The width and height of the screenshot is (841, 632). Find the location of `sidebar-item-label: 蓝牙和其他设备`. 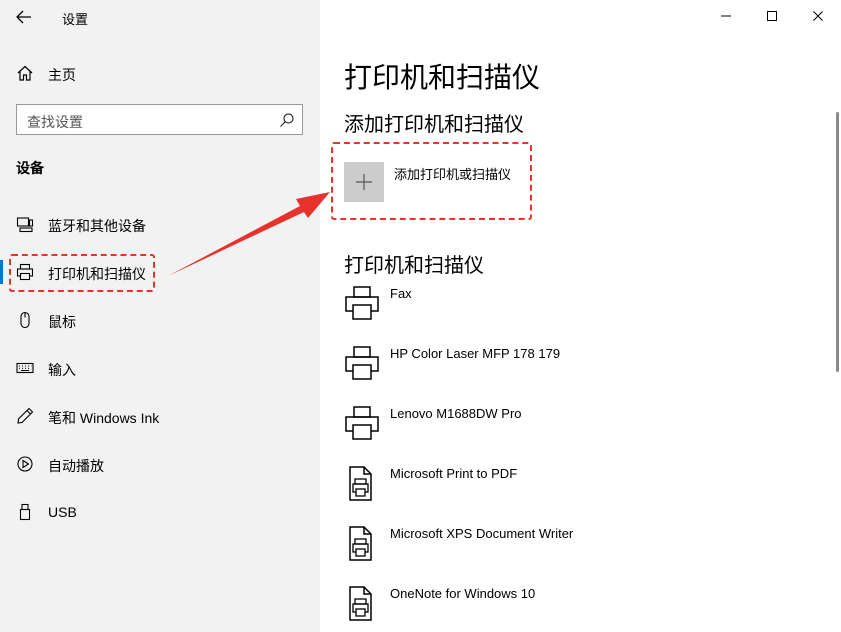

sidebar-item-label: 蓝牙和其他设备 is located at coordinates (97, 226).